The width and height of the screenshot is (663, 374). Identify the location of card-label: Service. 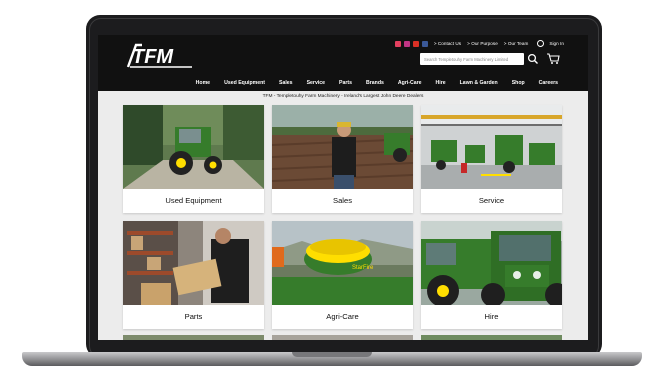
(491, 200).